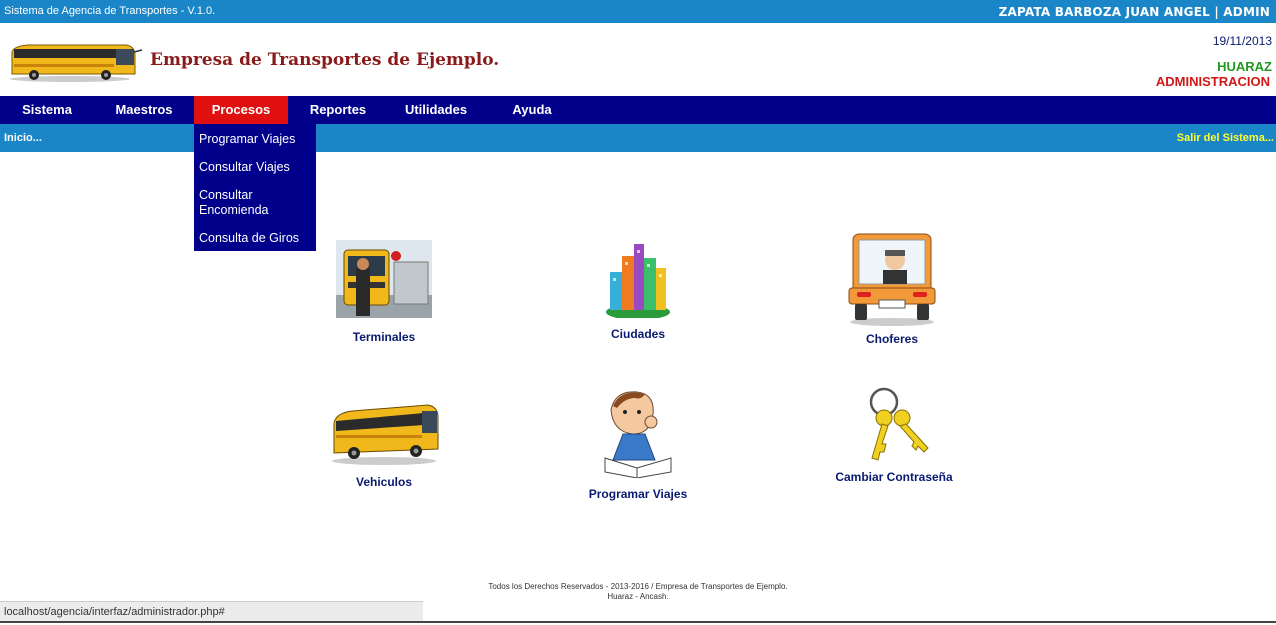 This screenshot has height=625, width=1276. Describe the element at coordinates (638, 494) in the screenshot. I see `tile-label: Programar Viajes` at that location.